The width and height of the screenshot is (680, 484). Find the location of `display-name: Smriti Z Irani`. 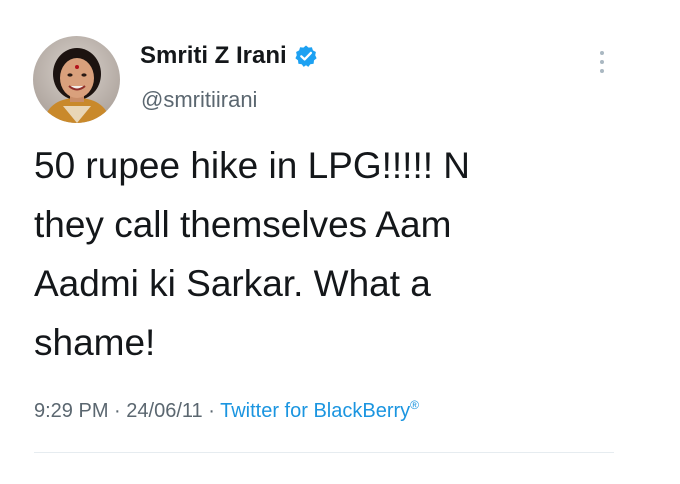

display-name: Smriti Z Irani is located at coordinates (229, 56).